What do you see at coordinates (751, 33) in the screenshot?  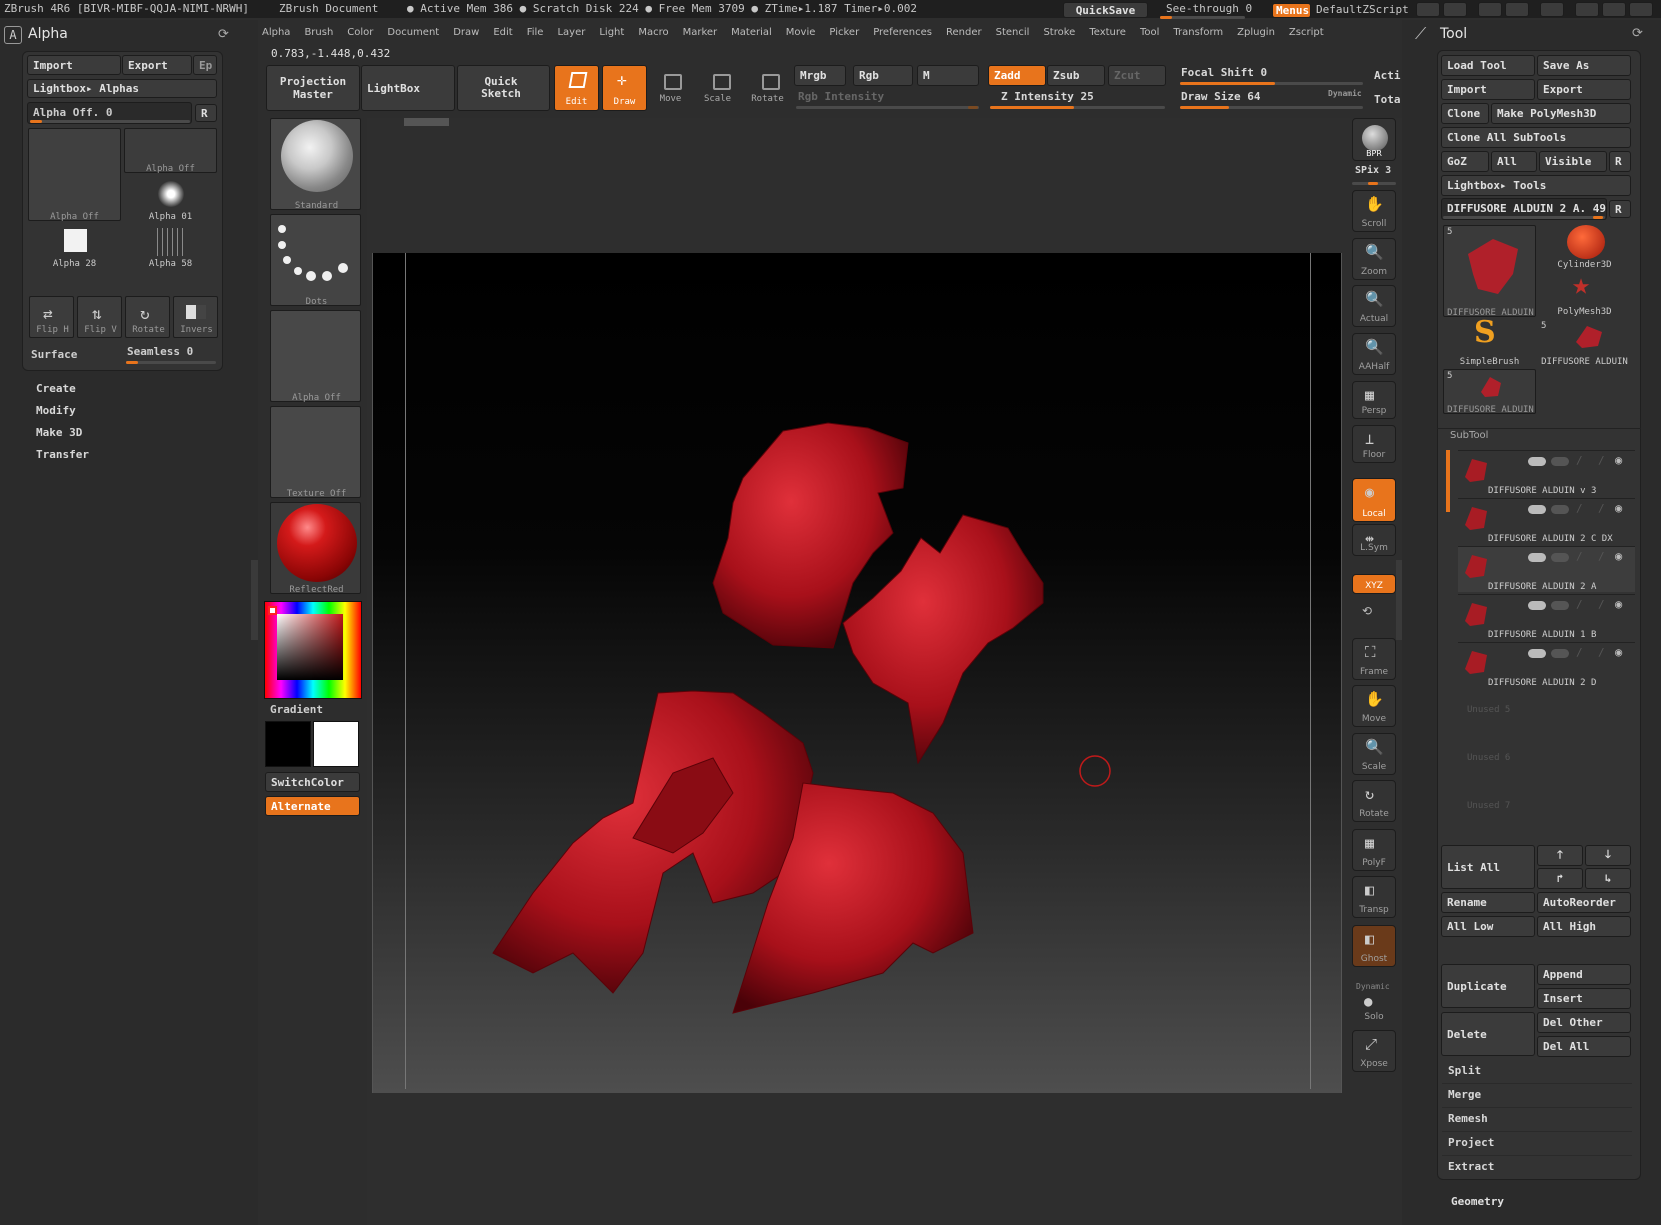 I see `menu-material: Material` at bounding box center [751, 33].